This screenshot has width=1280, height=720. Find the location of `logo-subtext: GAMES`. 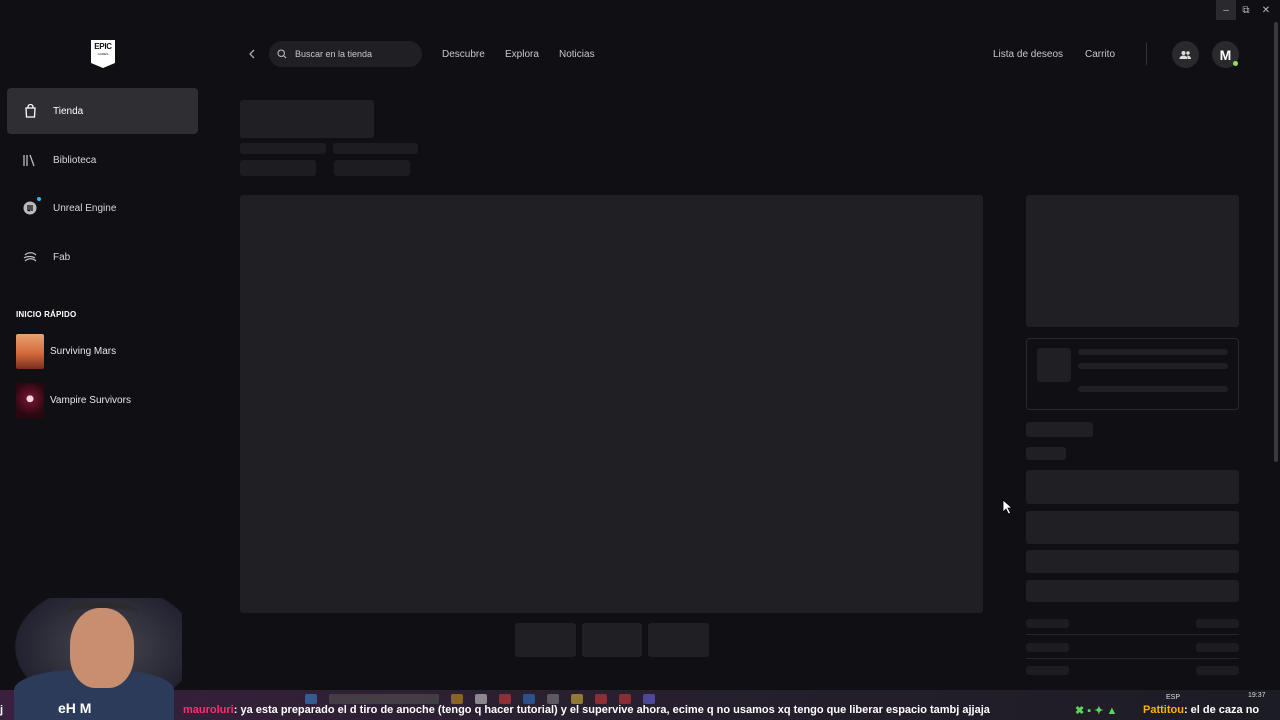

logo-subtext: GAMES is located at coordinates (103, 54).